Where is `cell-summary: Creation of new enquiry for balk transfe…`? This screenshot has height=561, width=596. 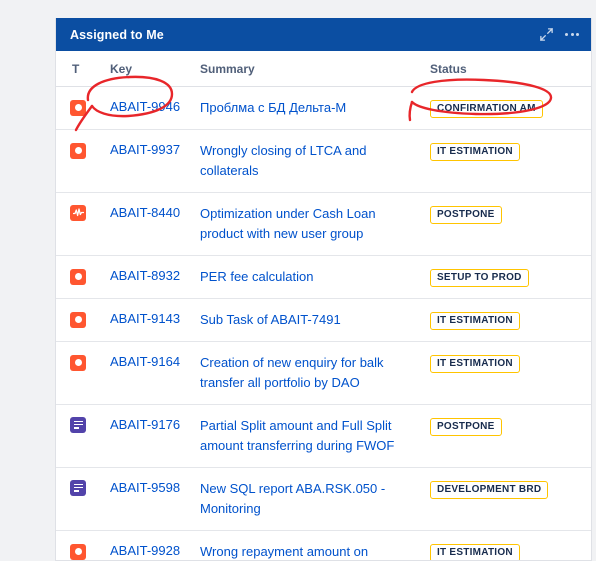 cell-summary: Creation of new enquiry for balk transfe… is located at coordinates (315, 373).